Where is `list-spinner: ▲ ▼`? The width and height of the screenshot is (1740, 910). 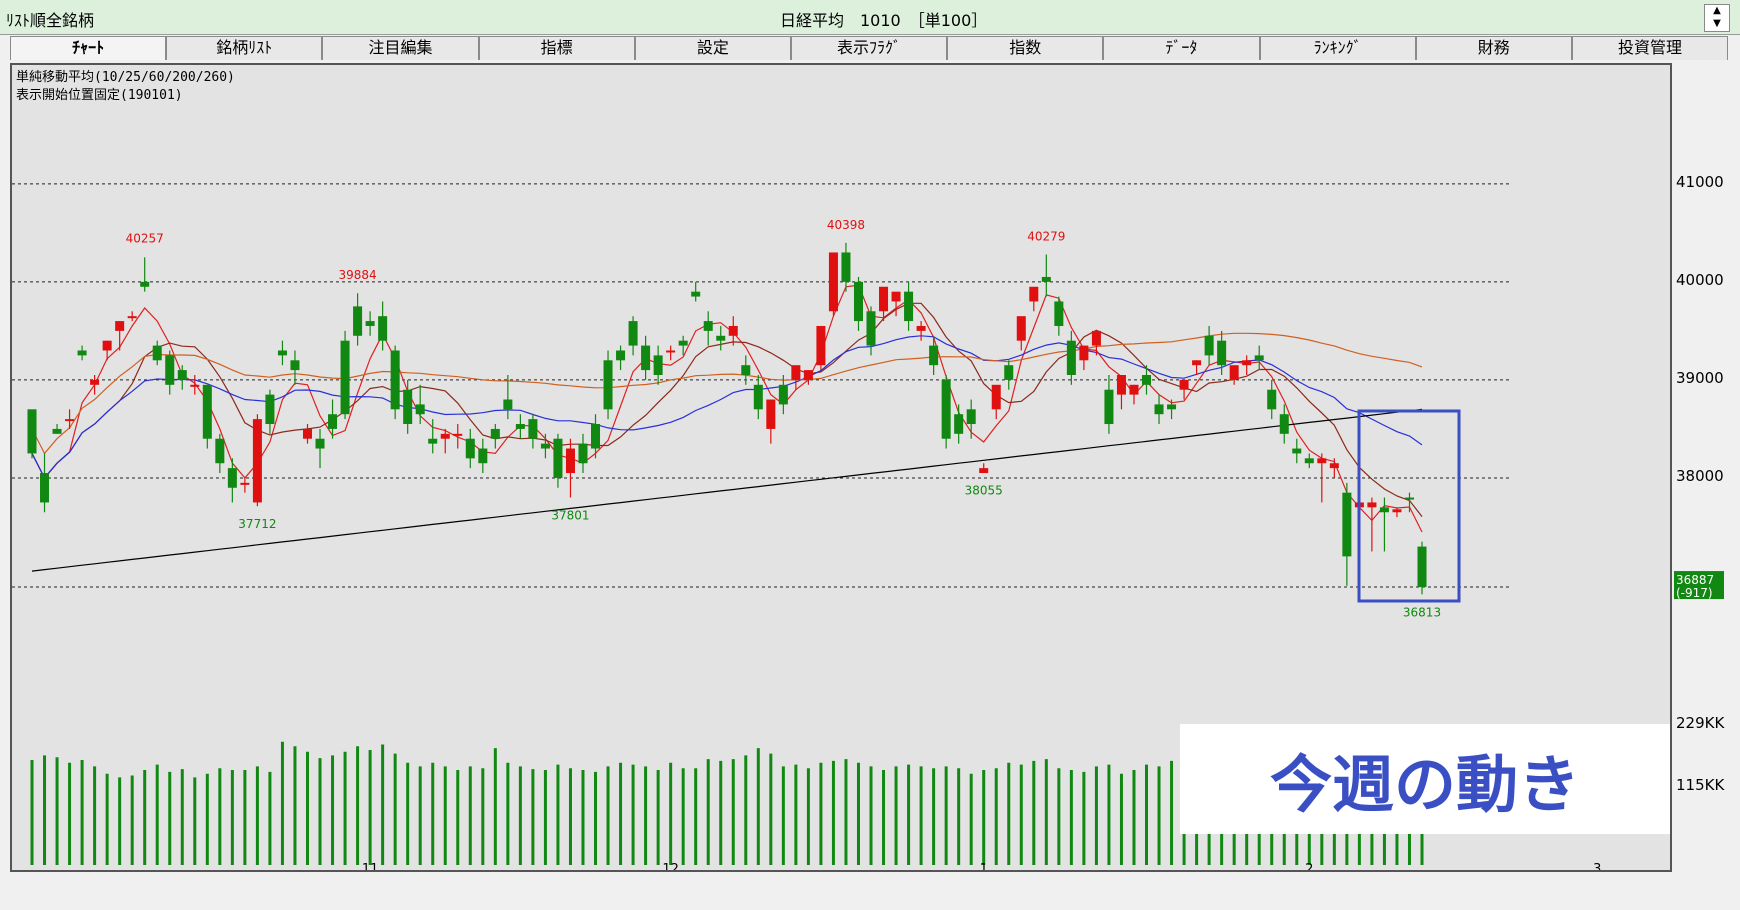
list-spinner: ▲ ▼ is located at coordinates (1717, 18).